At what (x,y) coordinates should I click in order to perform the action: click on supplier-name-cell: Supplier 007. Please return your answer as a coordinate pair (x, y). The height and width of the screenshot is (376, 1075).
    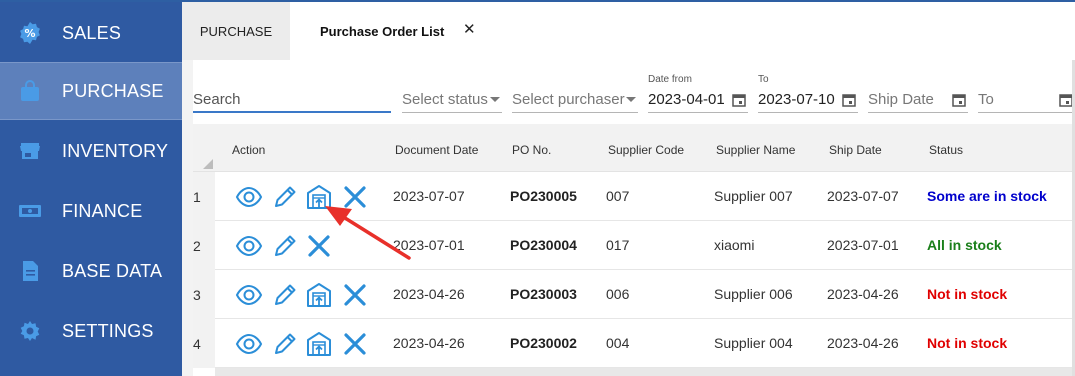
    Looking at the image, I should click on (753, 196).